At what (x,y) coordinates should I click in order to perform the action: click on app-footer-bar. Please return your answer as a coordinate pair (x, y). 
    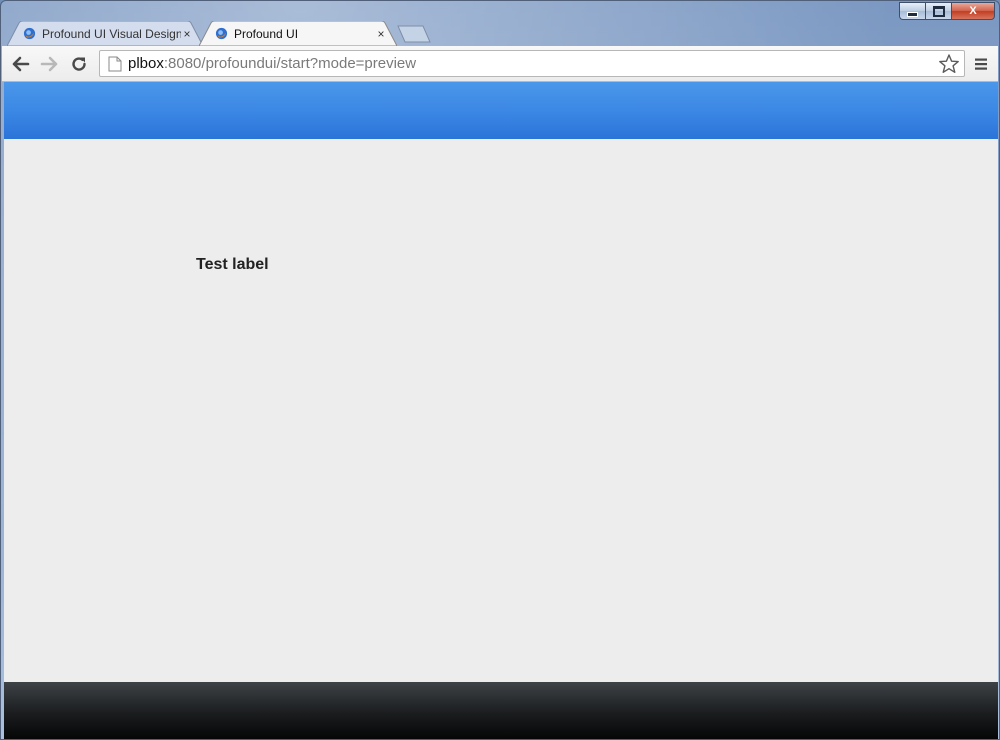
    Looking at the image, I should click on (501, 710).